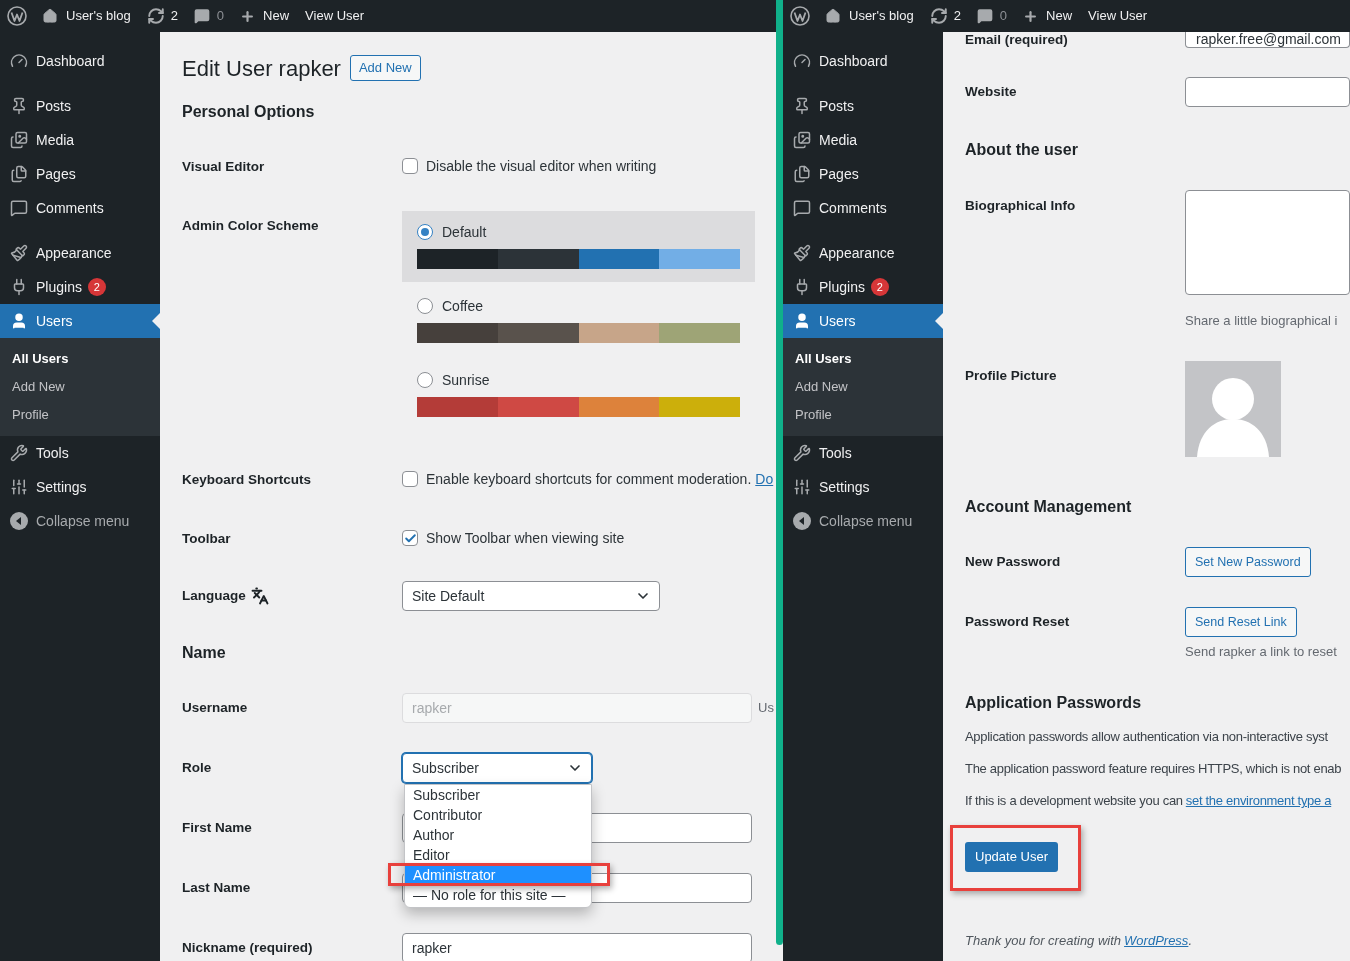  What do you see at coordinates (1021, 150) in the screenshot?
I see `section-heading: About the user` at bounding box center [1021, 150].